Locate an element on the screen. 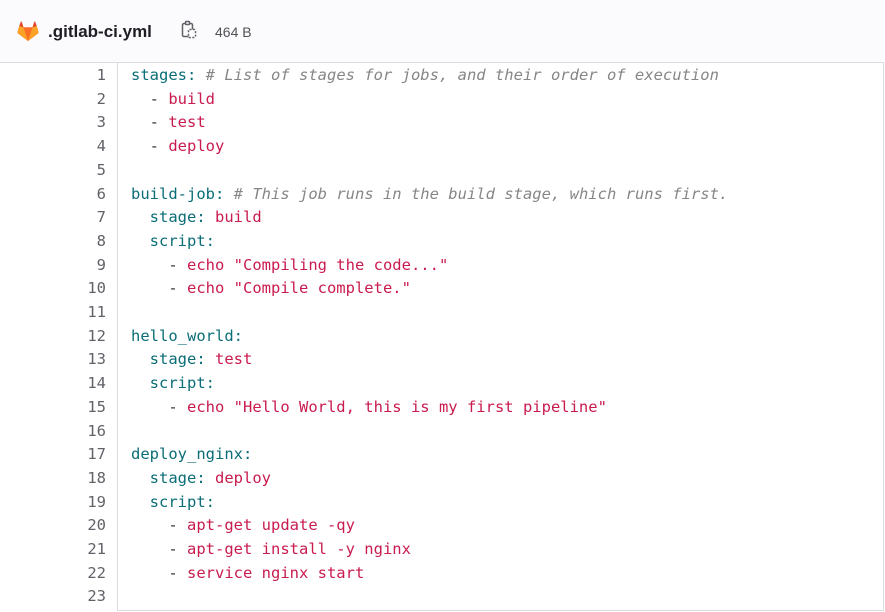 Image resolution: width=885 pixels, height=612 pixels. code-line-source: - apt-get update -qy is located at coordinates (243, 525).